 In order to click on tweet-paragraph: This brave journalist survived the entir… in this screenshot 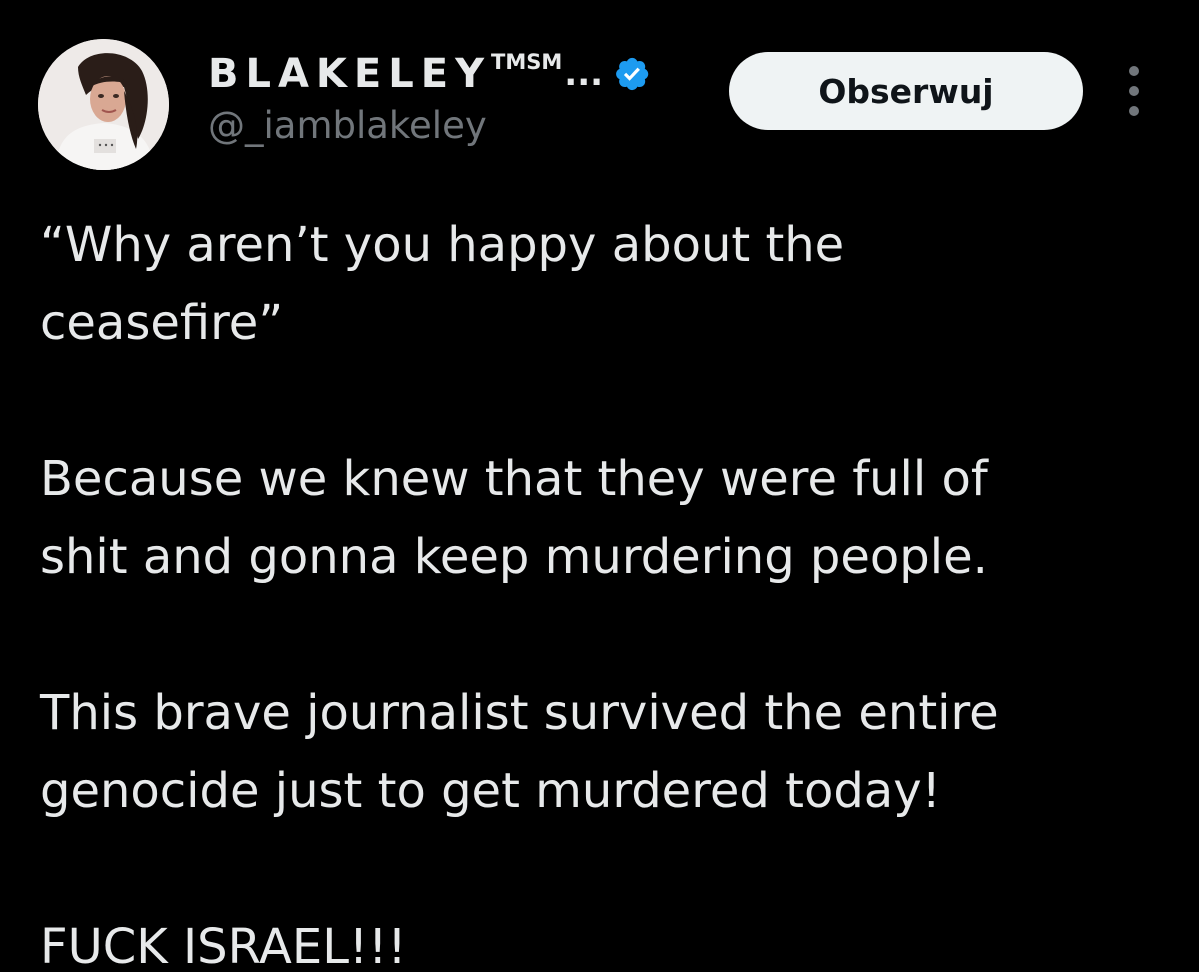, I will do `click(519, 752)`.